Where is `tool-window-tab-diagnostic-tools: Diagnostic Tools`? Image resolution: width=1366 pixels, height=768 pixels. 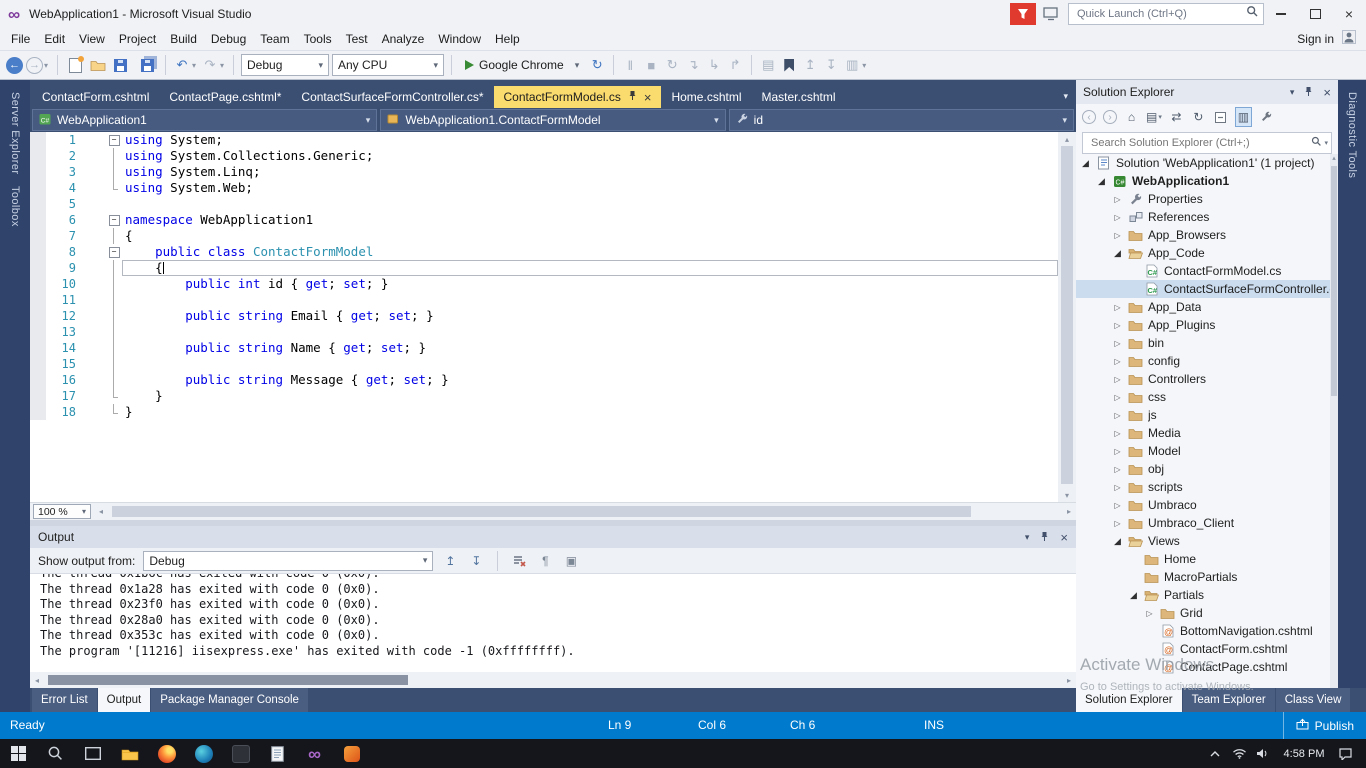
tool-window-tab-diagnostic-tools: Diagnostic Tools is located at coordinates (1352, 135).